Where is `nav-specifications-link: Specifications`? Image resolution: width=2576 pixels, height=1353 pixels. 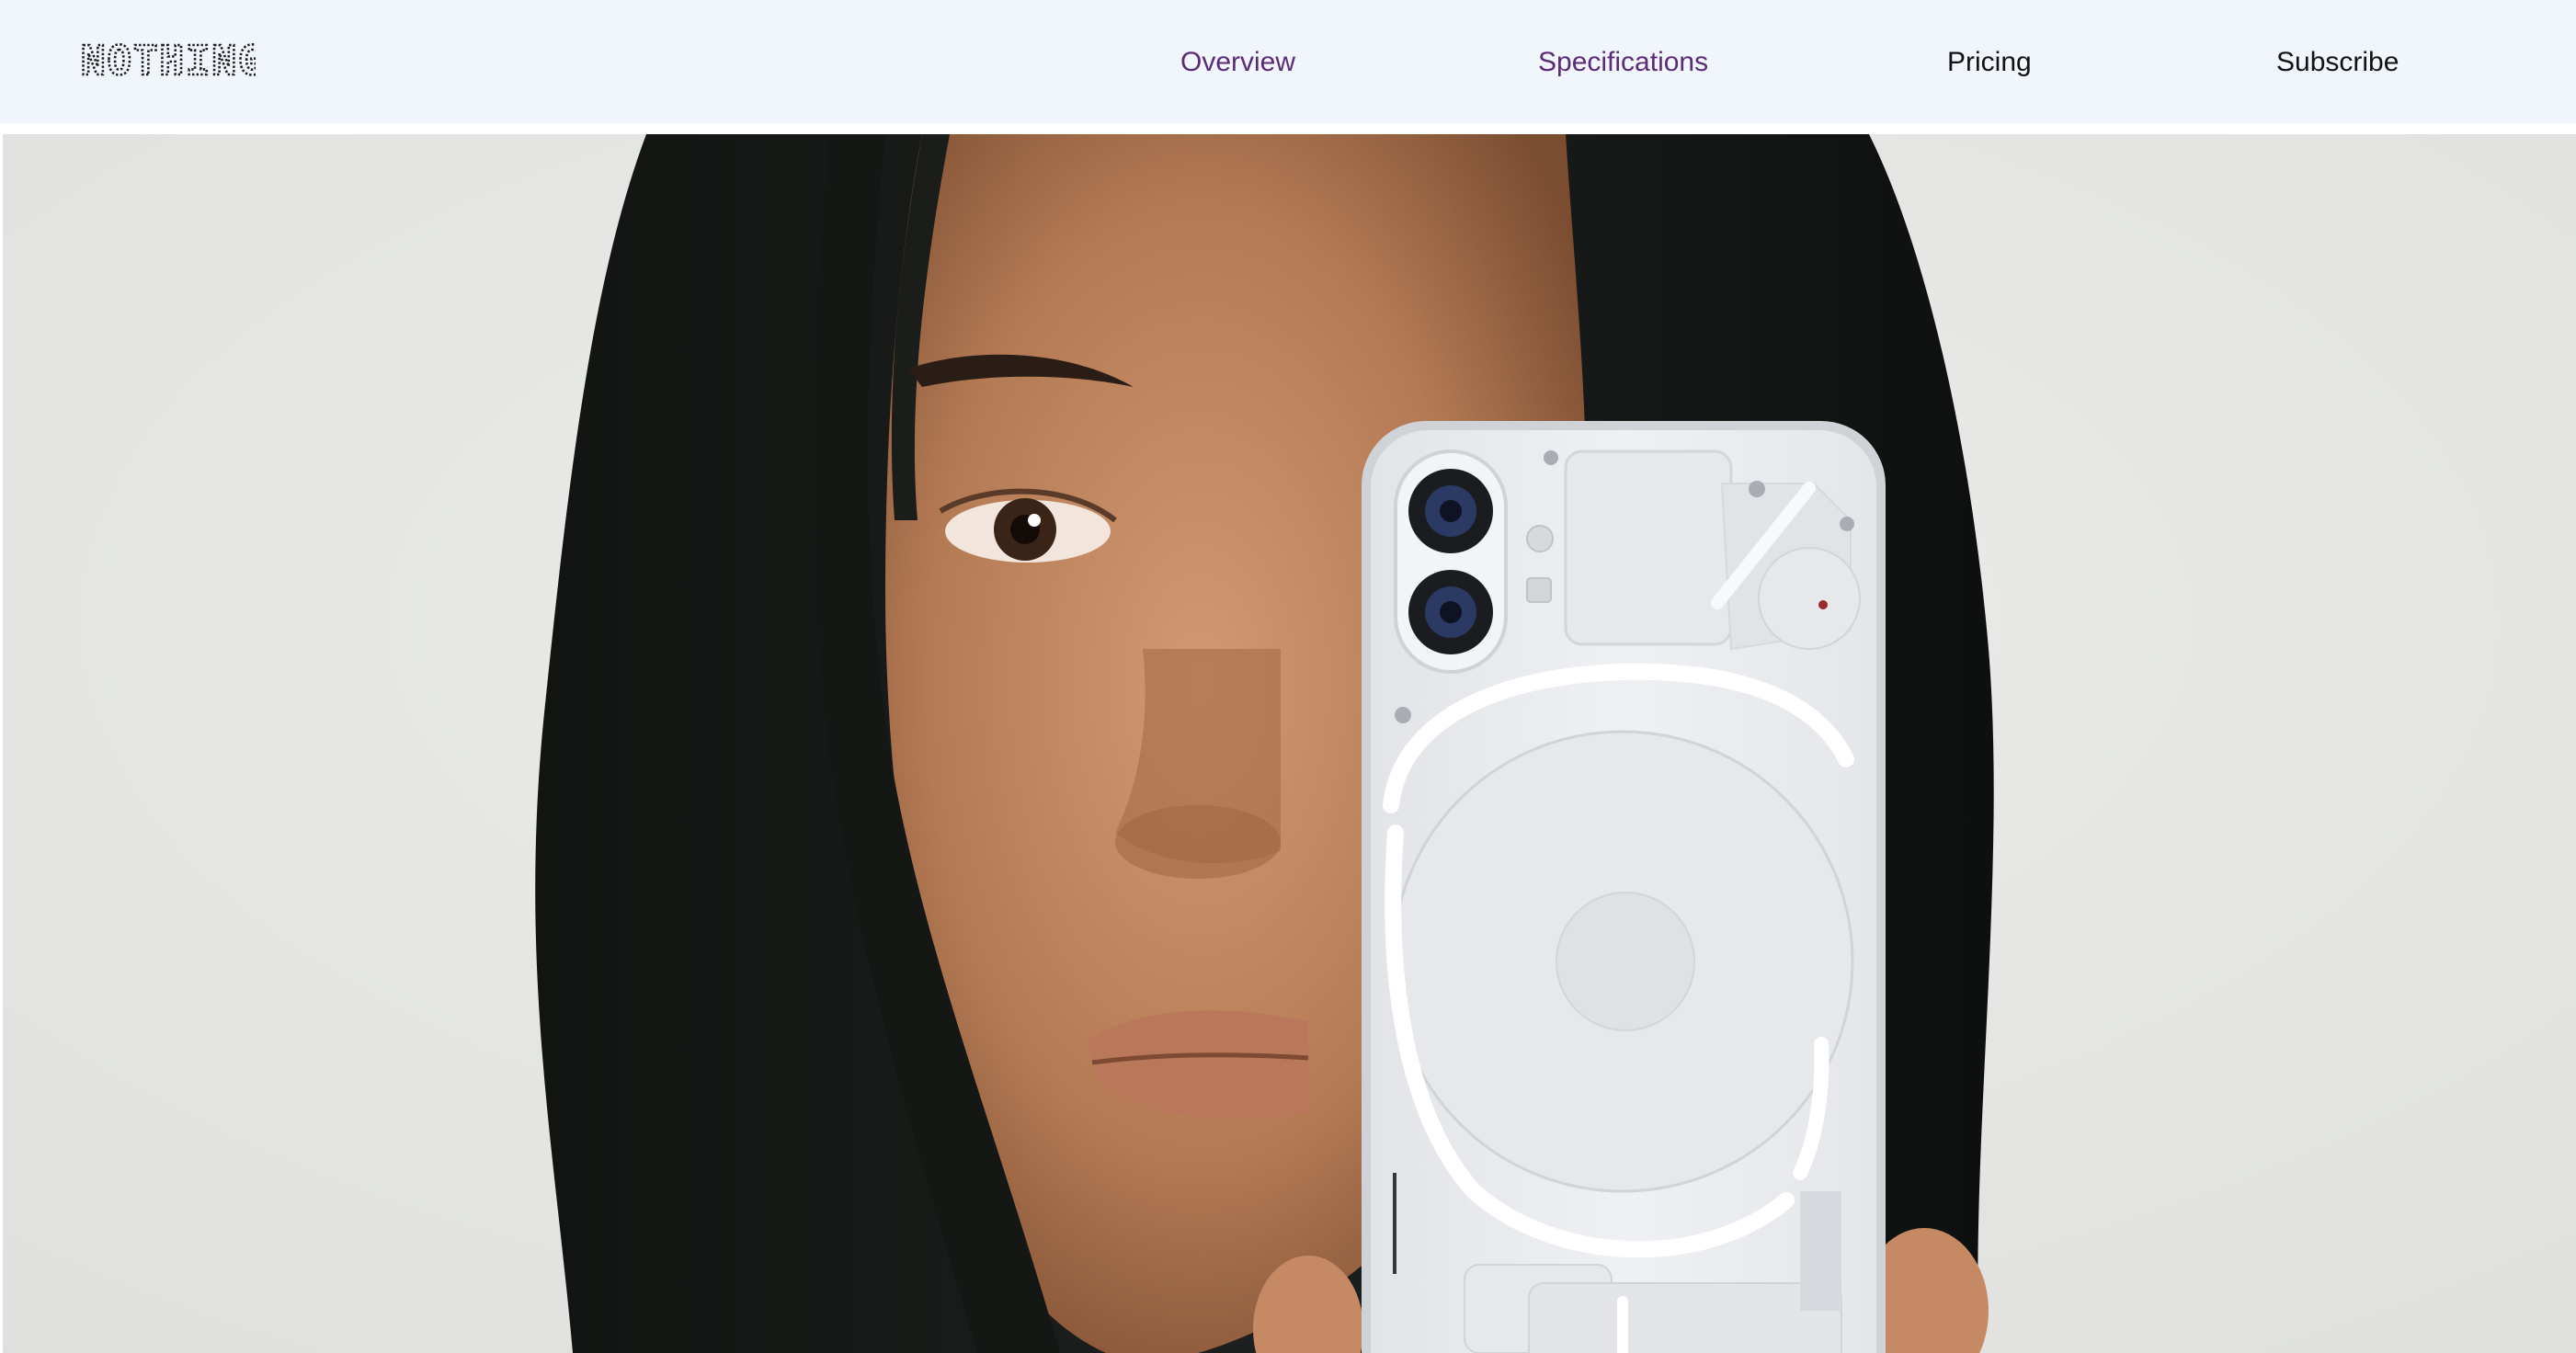
nav-specifications-link: Specifications is located at coordinates (1623, 63).